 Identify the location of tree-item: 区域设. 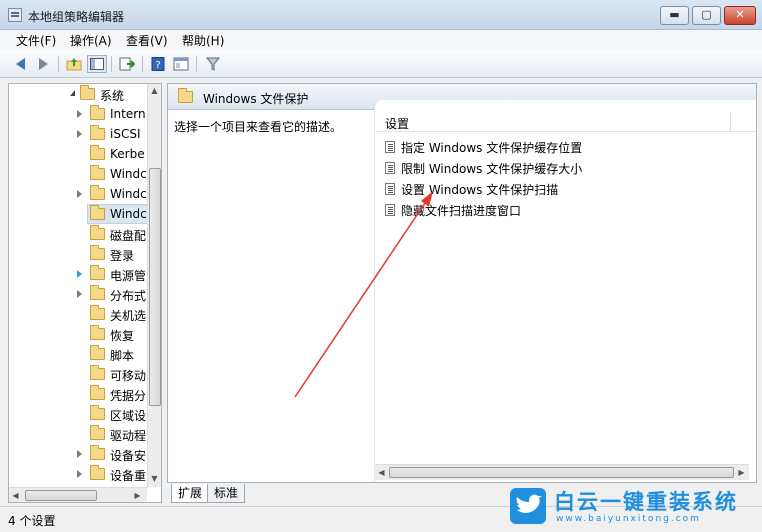
(78, 414).